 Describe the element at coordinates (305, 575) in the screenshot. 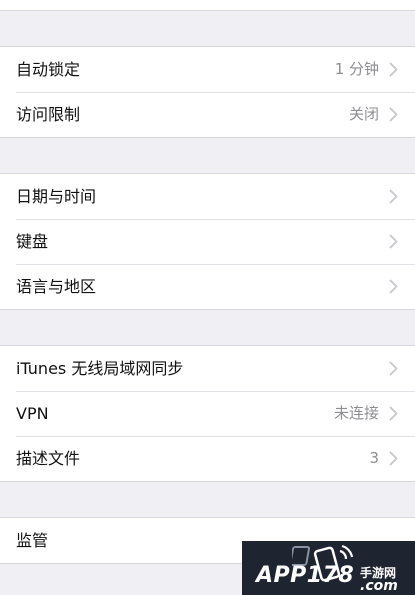

I see `watermark-brand: APP178` at that location.